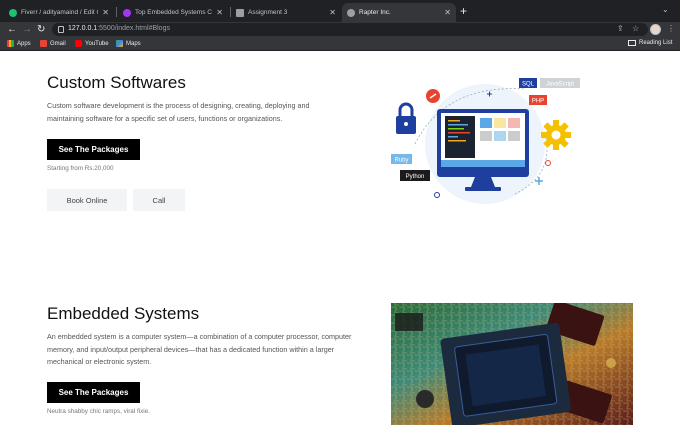 The width and height of the screenshot is (680, 425). I want to click on tab-title: Rapter Inc., so click(375, 12).